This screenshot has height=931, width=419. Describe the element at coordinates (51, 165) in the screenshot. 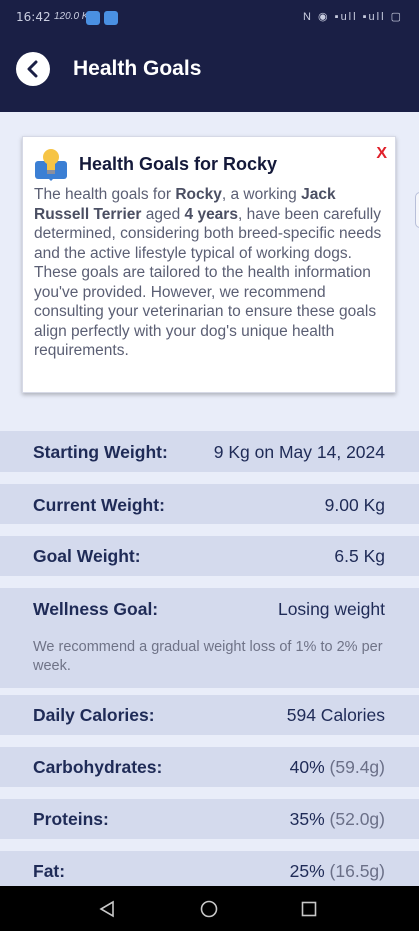

I see `lightbulb-icon` at that location.